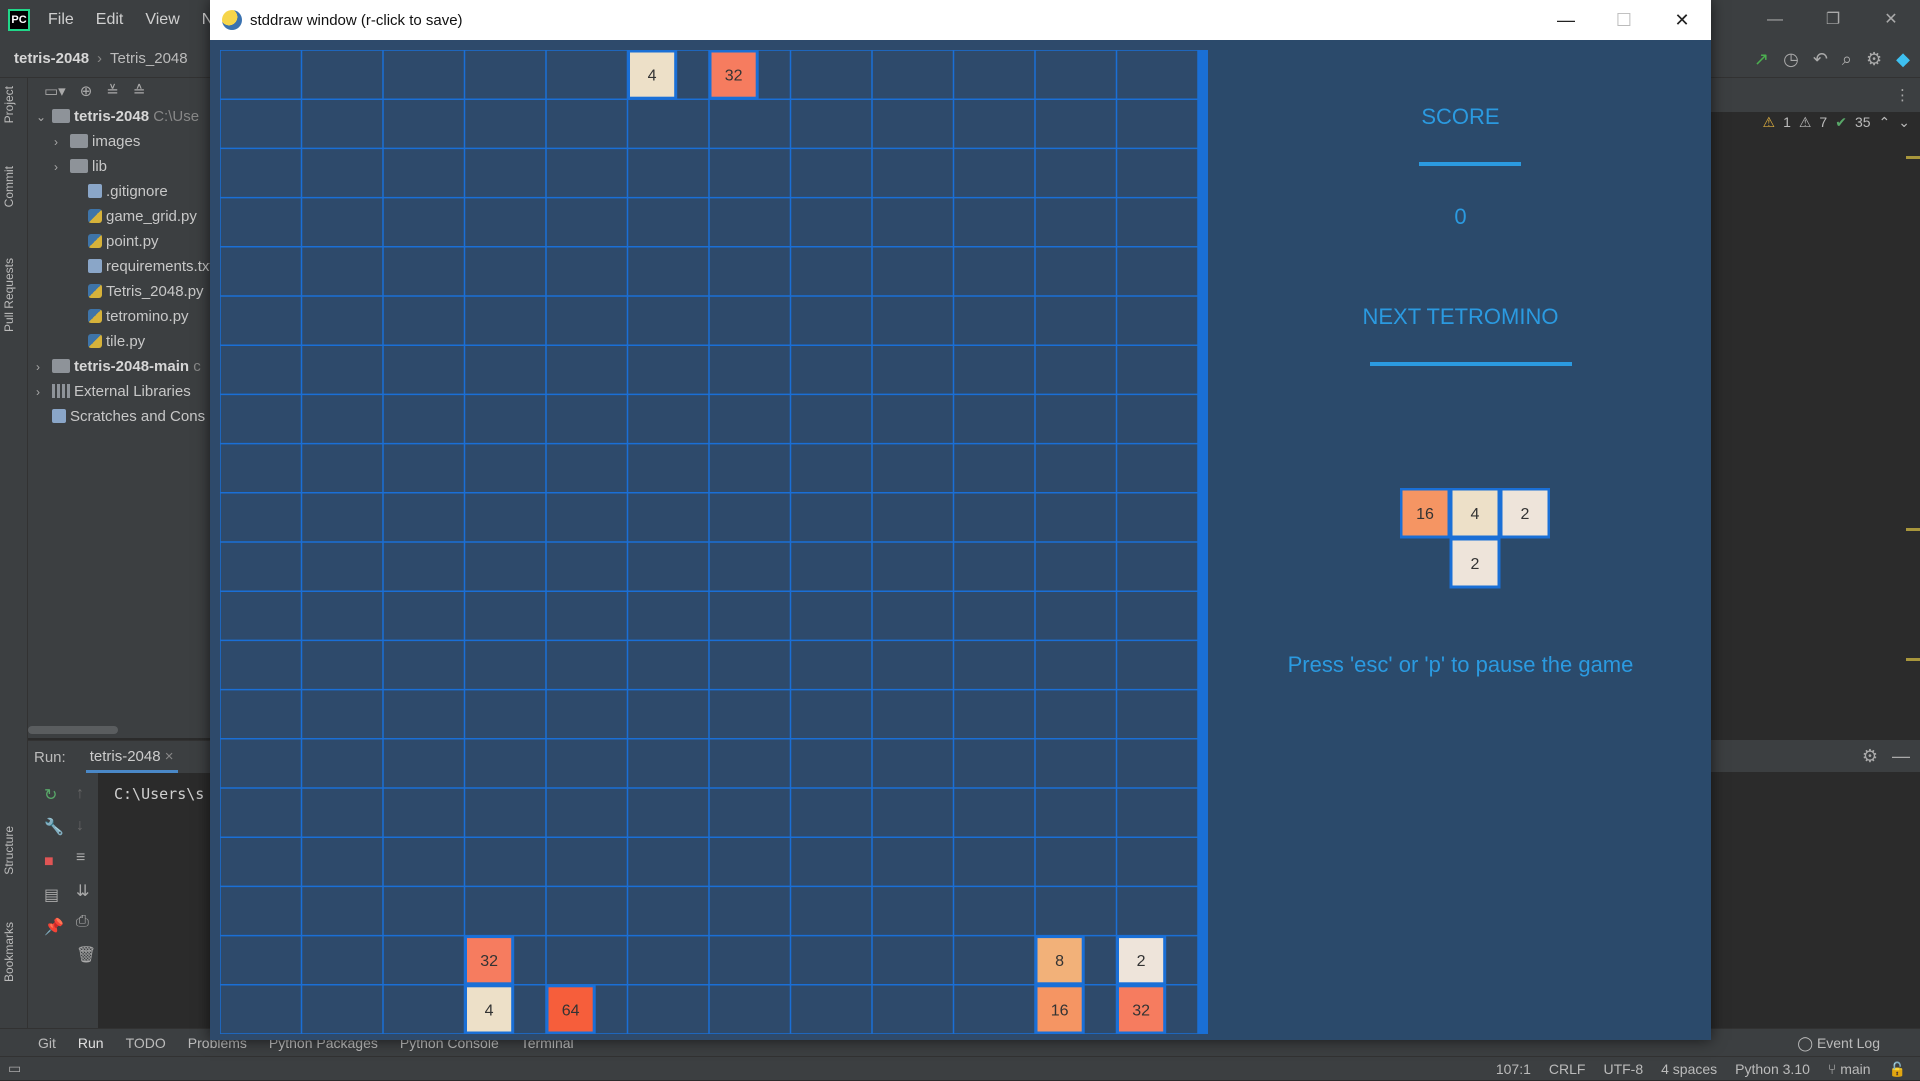 This screenshot has height=1081, width=1920. Describe the element at coordinates (1862, 122) in the screenshot. I see `ok-count: 35` at that location.